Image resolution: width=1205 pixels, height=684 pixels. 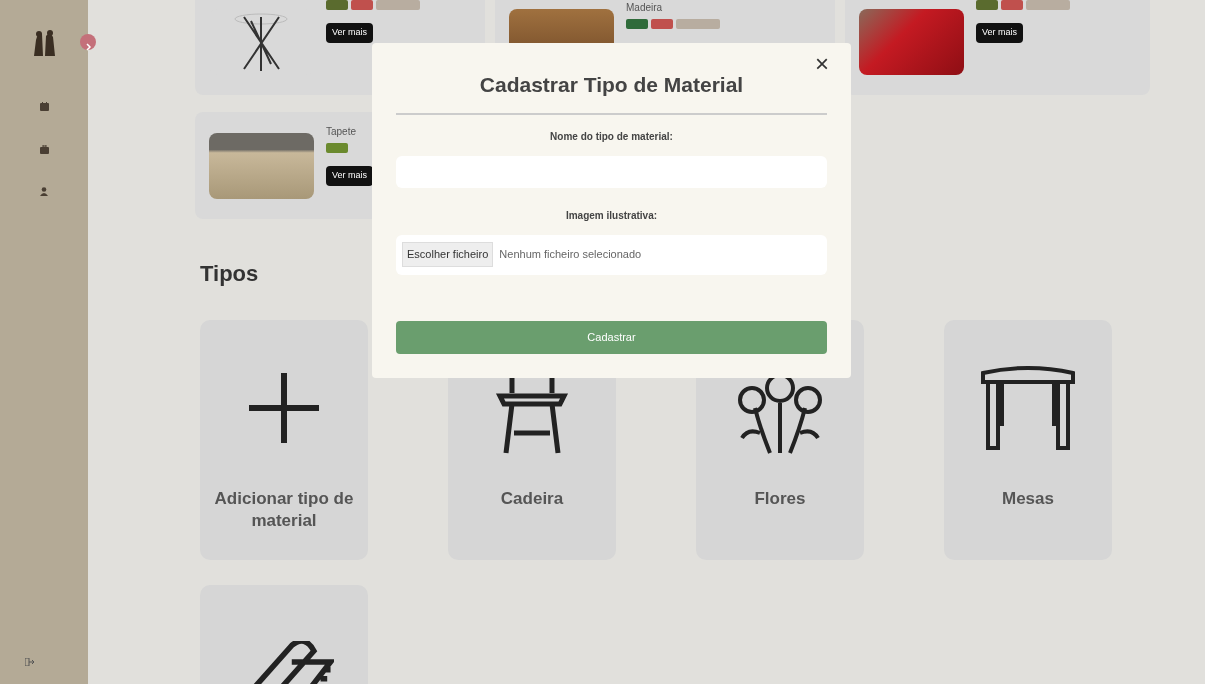 What do you see at coordinates (284, 510) in the screenshot?
I see `type-label: Adicionar tipo de material` at bounding box center [284, 510].